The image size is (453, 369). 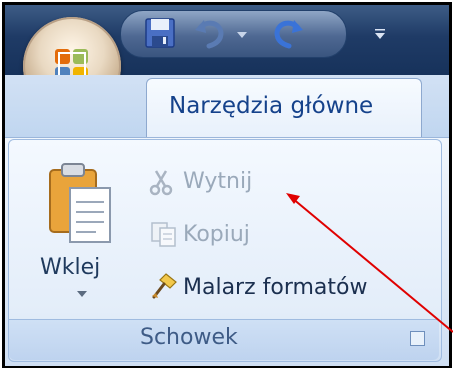 What do you see at coordinates (163, 234) in the screenshot?
I see `copy-icon` at bounding box center [163, 234].